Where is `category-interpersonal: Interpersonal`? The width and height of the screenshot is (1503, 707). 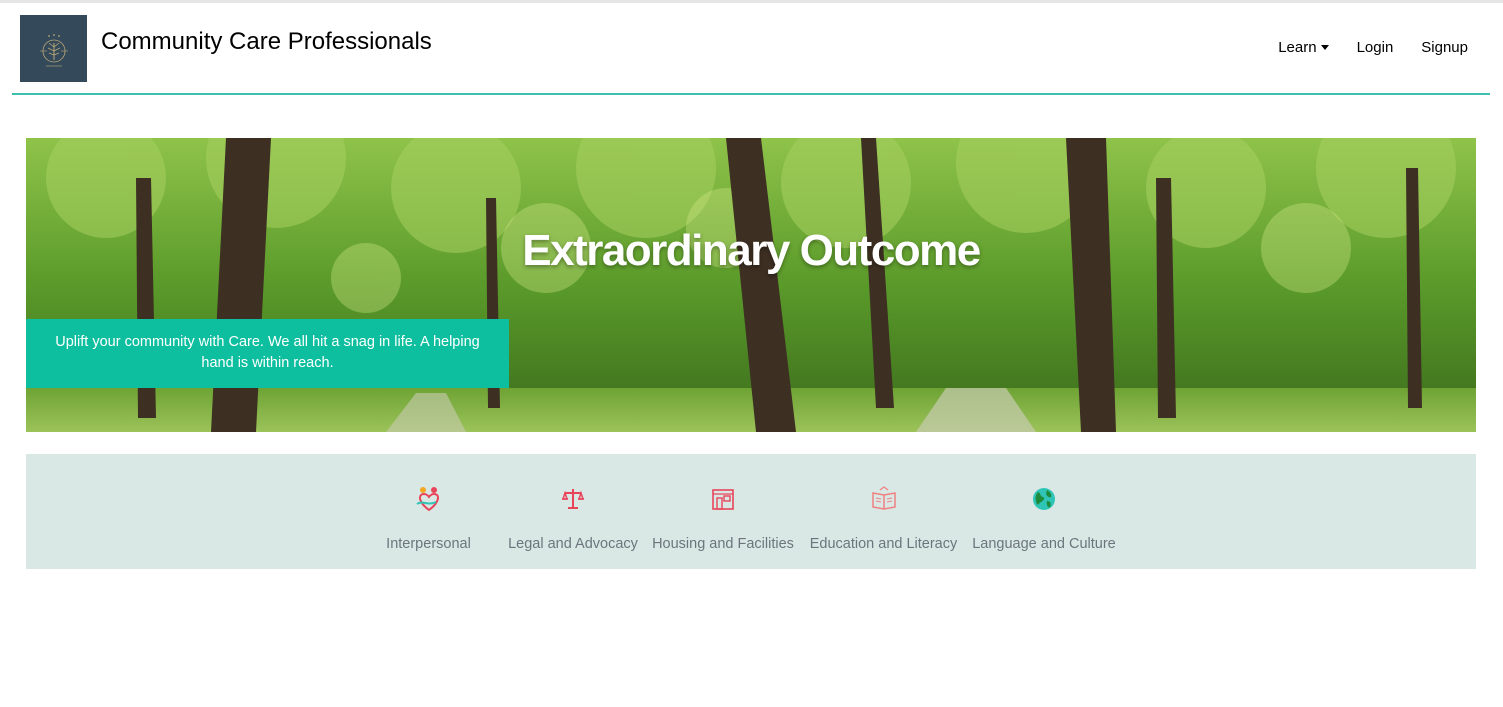 category-interpersonal: Interpersonal is located at coordinates (428, 511).